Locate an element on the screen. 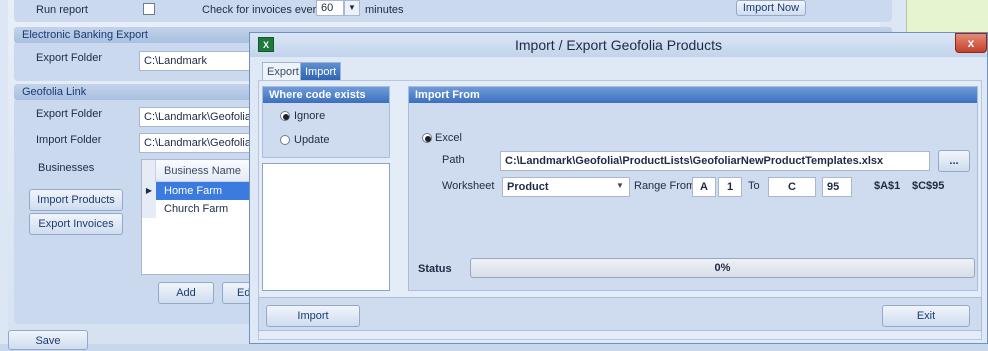 The height and width of the screenshot is (351, 988). businesses-label: Businesses is located at coordinates (66, 168).